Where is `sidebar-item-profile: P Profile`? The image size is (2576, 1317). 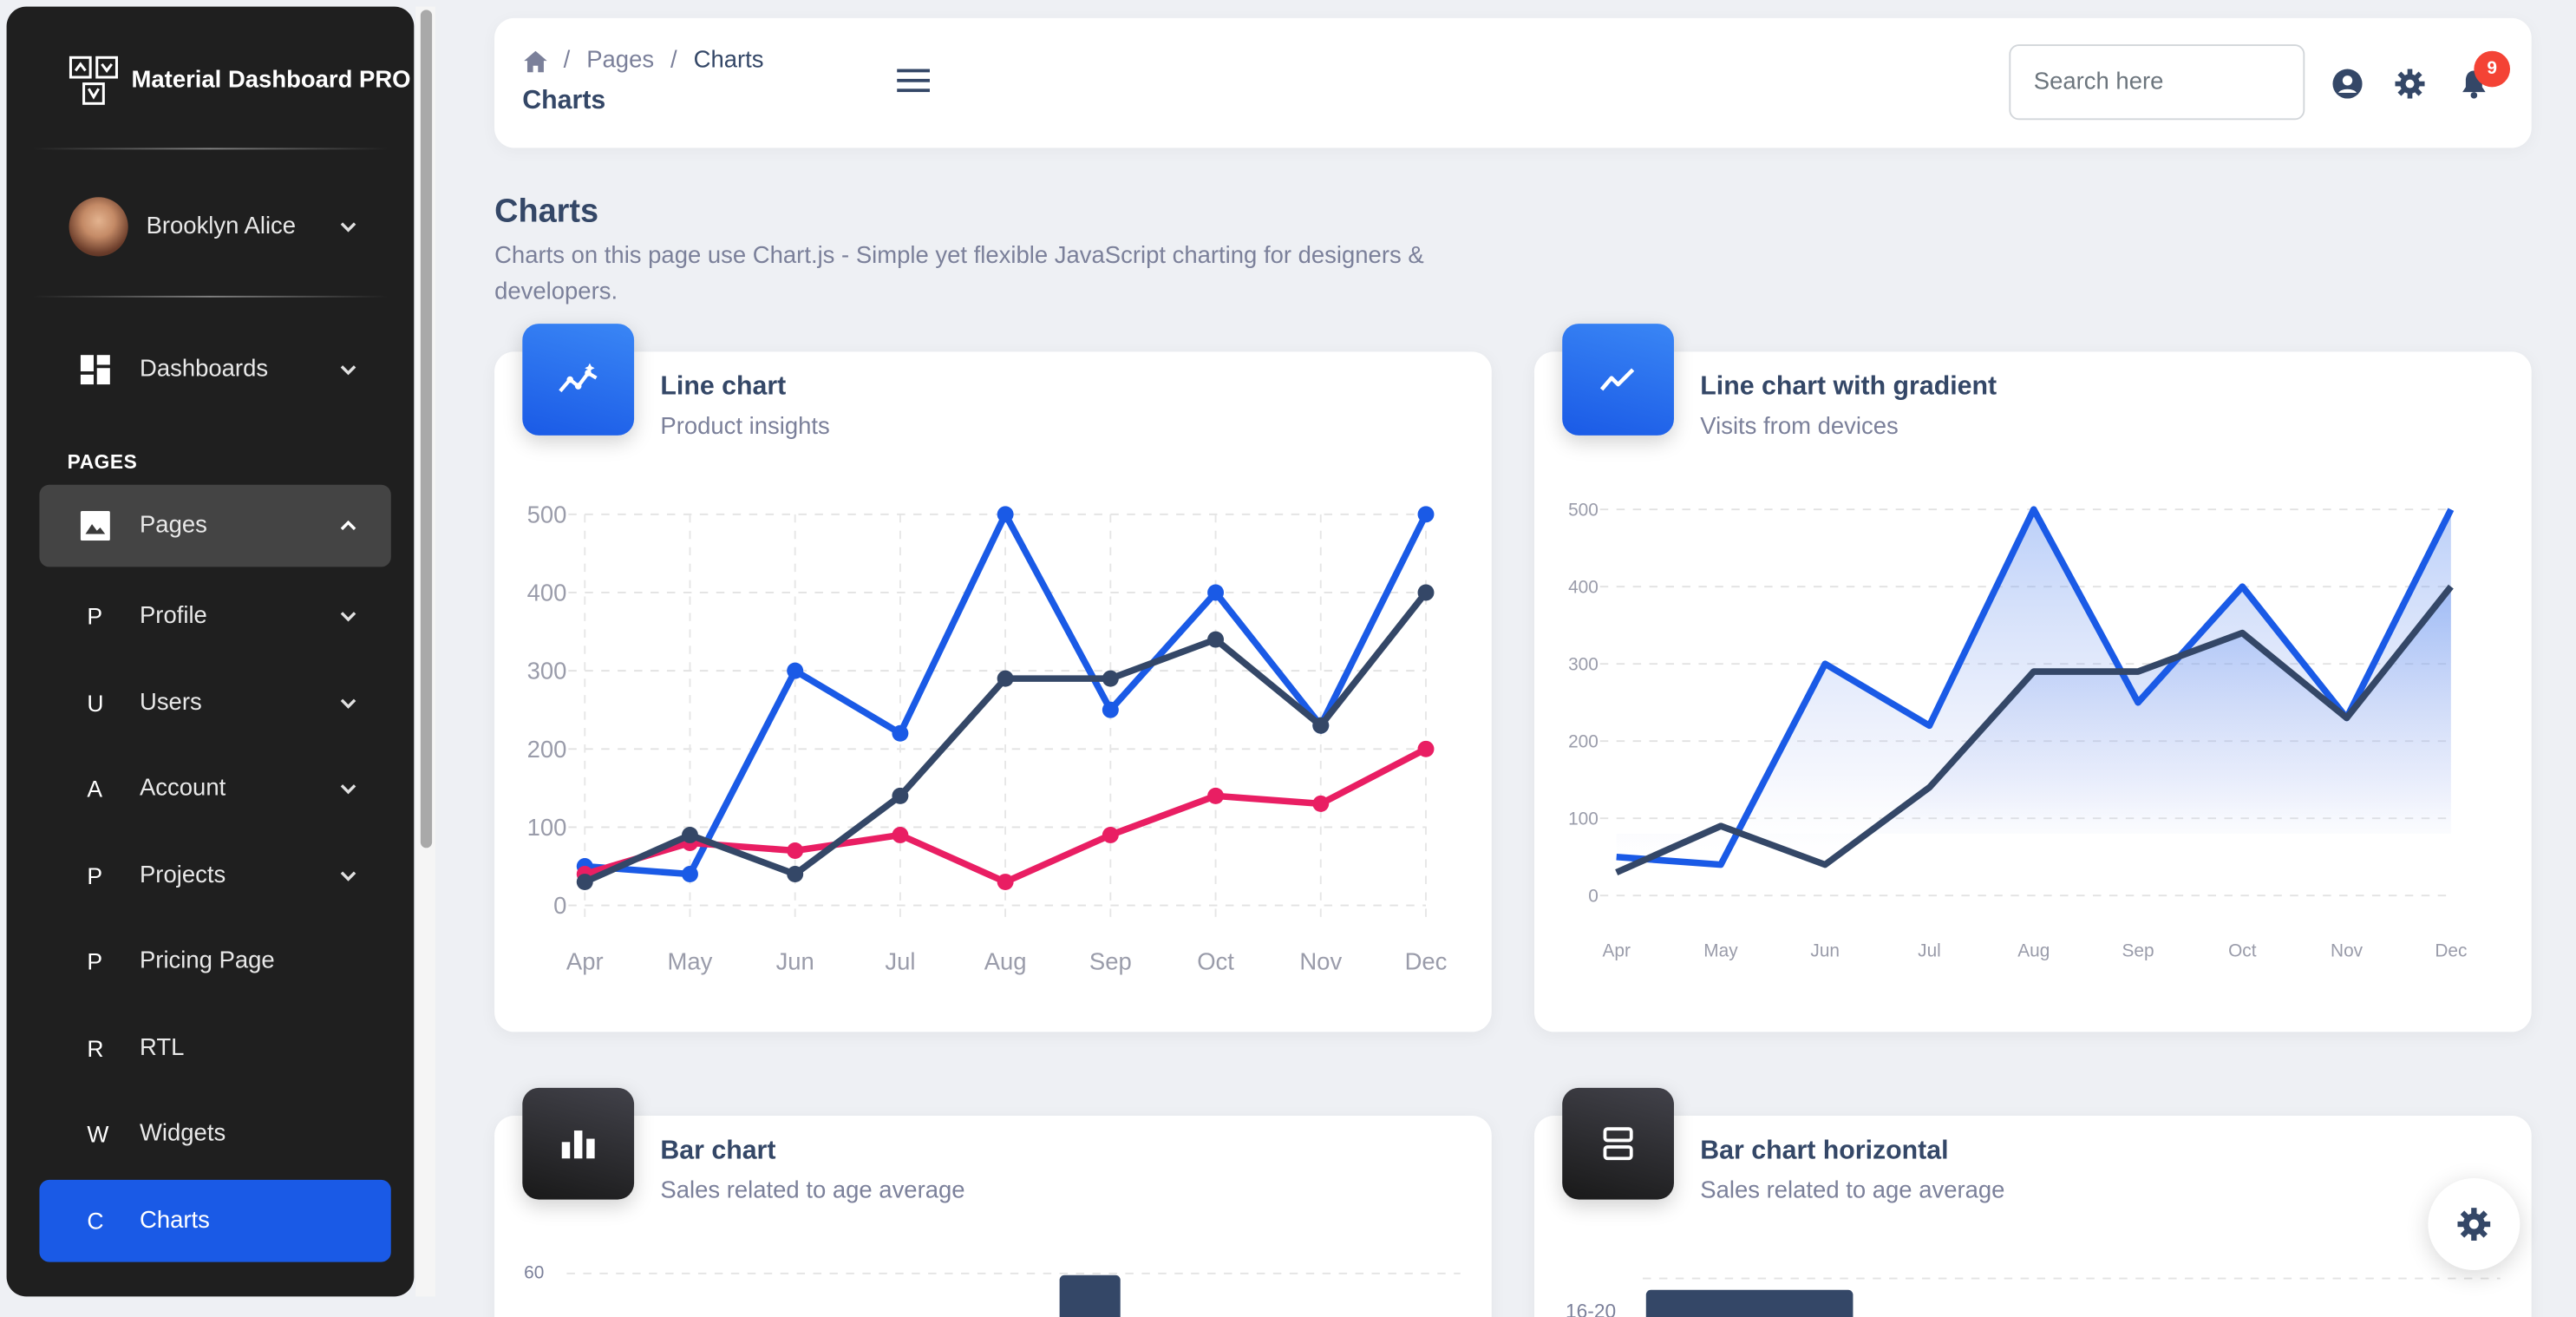 sidebar-item-profile: P Profile is located at coordinates (214, 616).